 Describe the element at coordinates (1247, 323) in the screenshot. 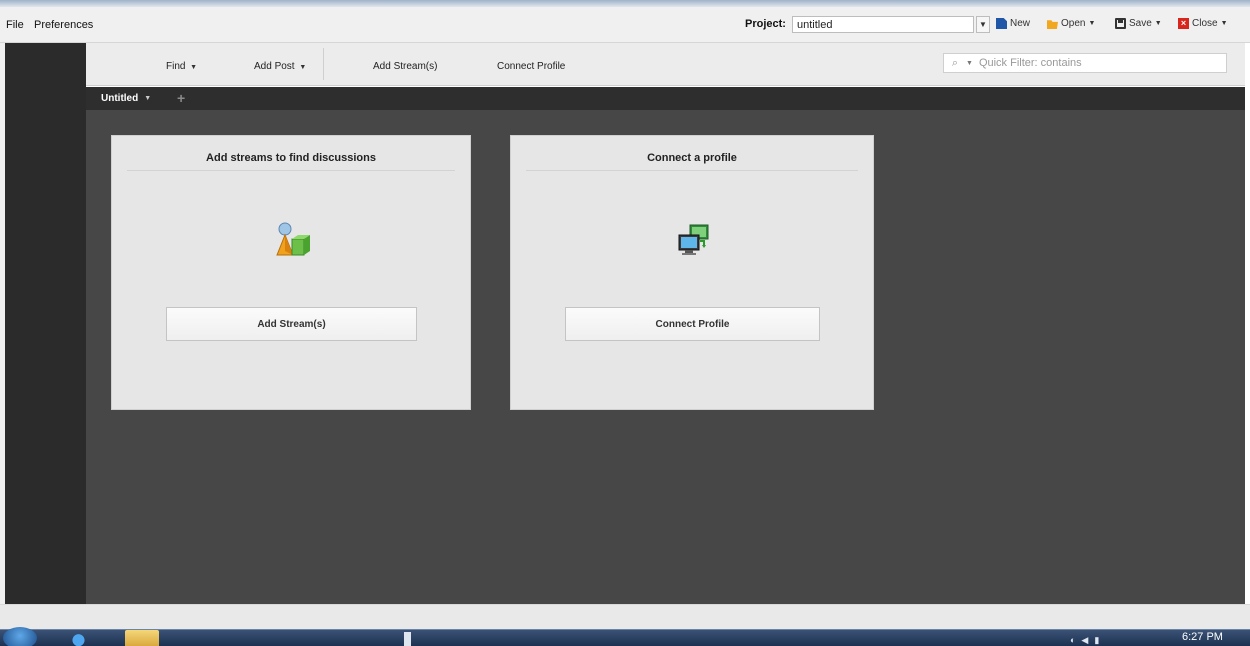

I see `window-right-edge` at that location.